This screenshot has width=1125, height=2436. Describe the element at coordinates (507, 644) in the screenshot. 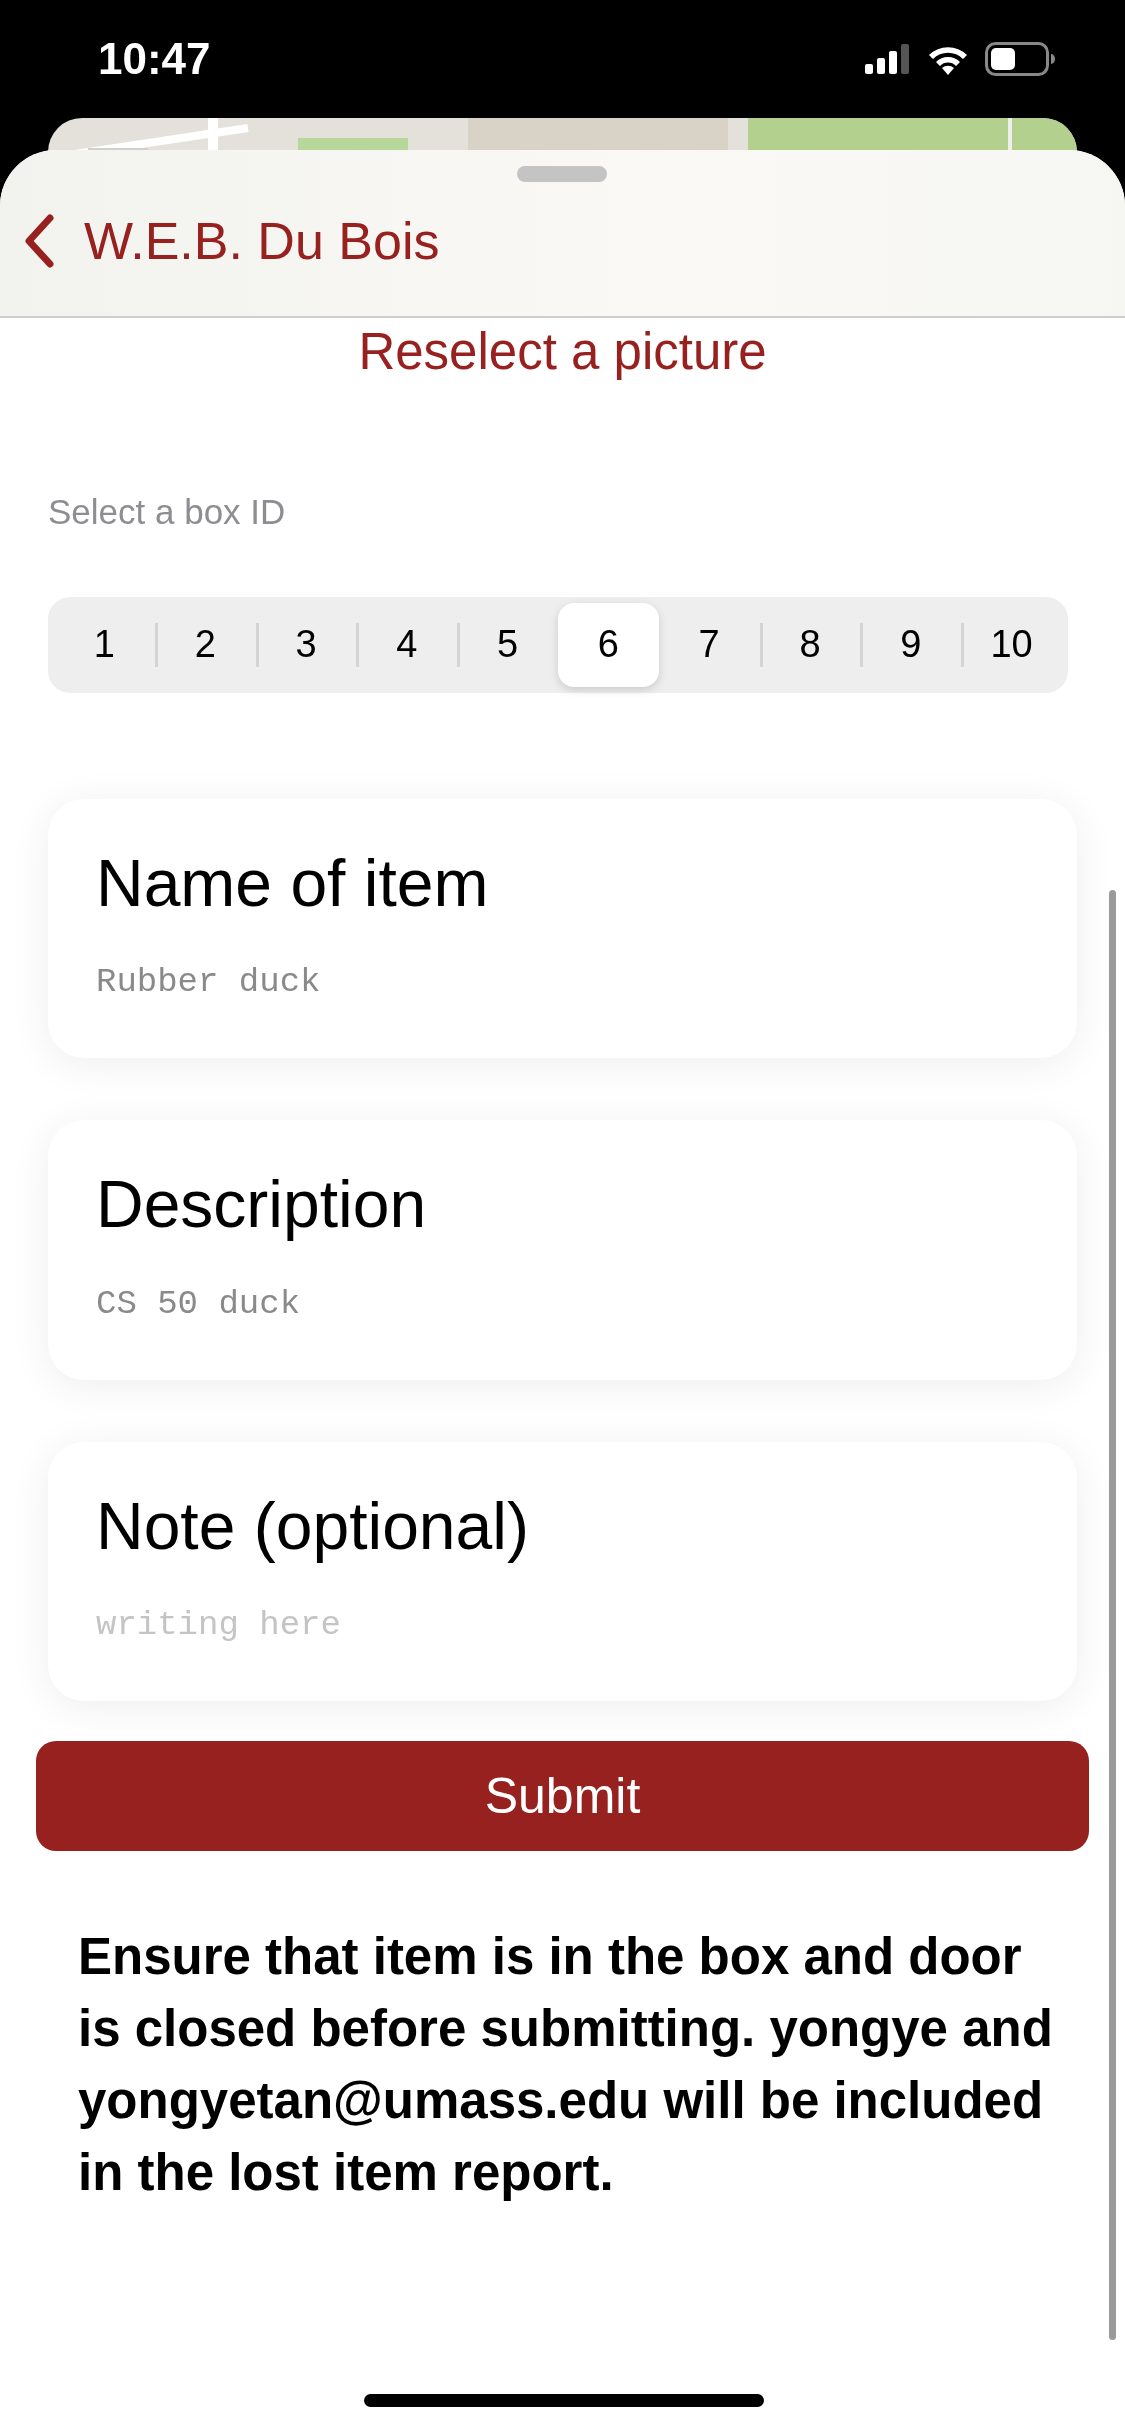

I see `segment-option: 5` at that location.